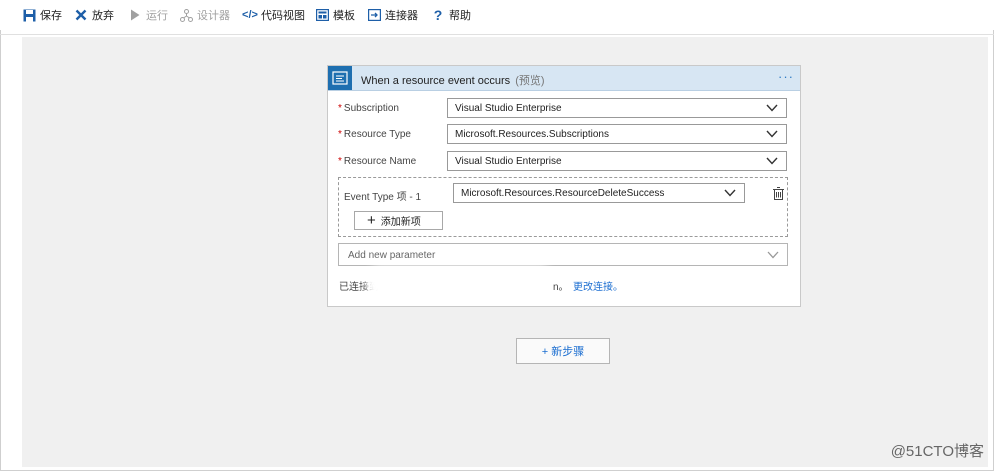 The width and height of the screenshot is (994, 471). Describe the element at coordinates (29, 15) in the screenshot. I see `save-icon` at that location.